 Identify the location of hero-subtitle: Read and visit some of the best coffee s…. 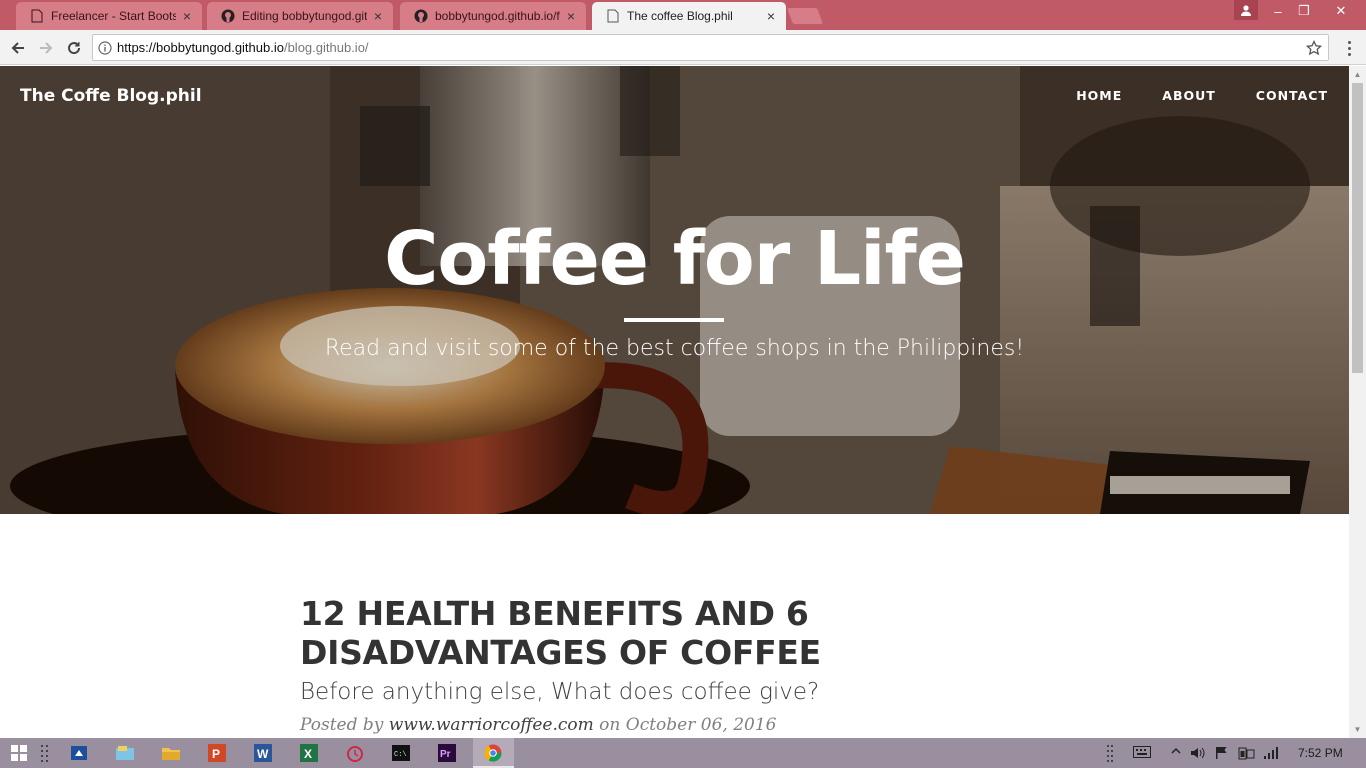
(674, 348).